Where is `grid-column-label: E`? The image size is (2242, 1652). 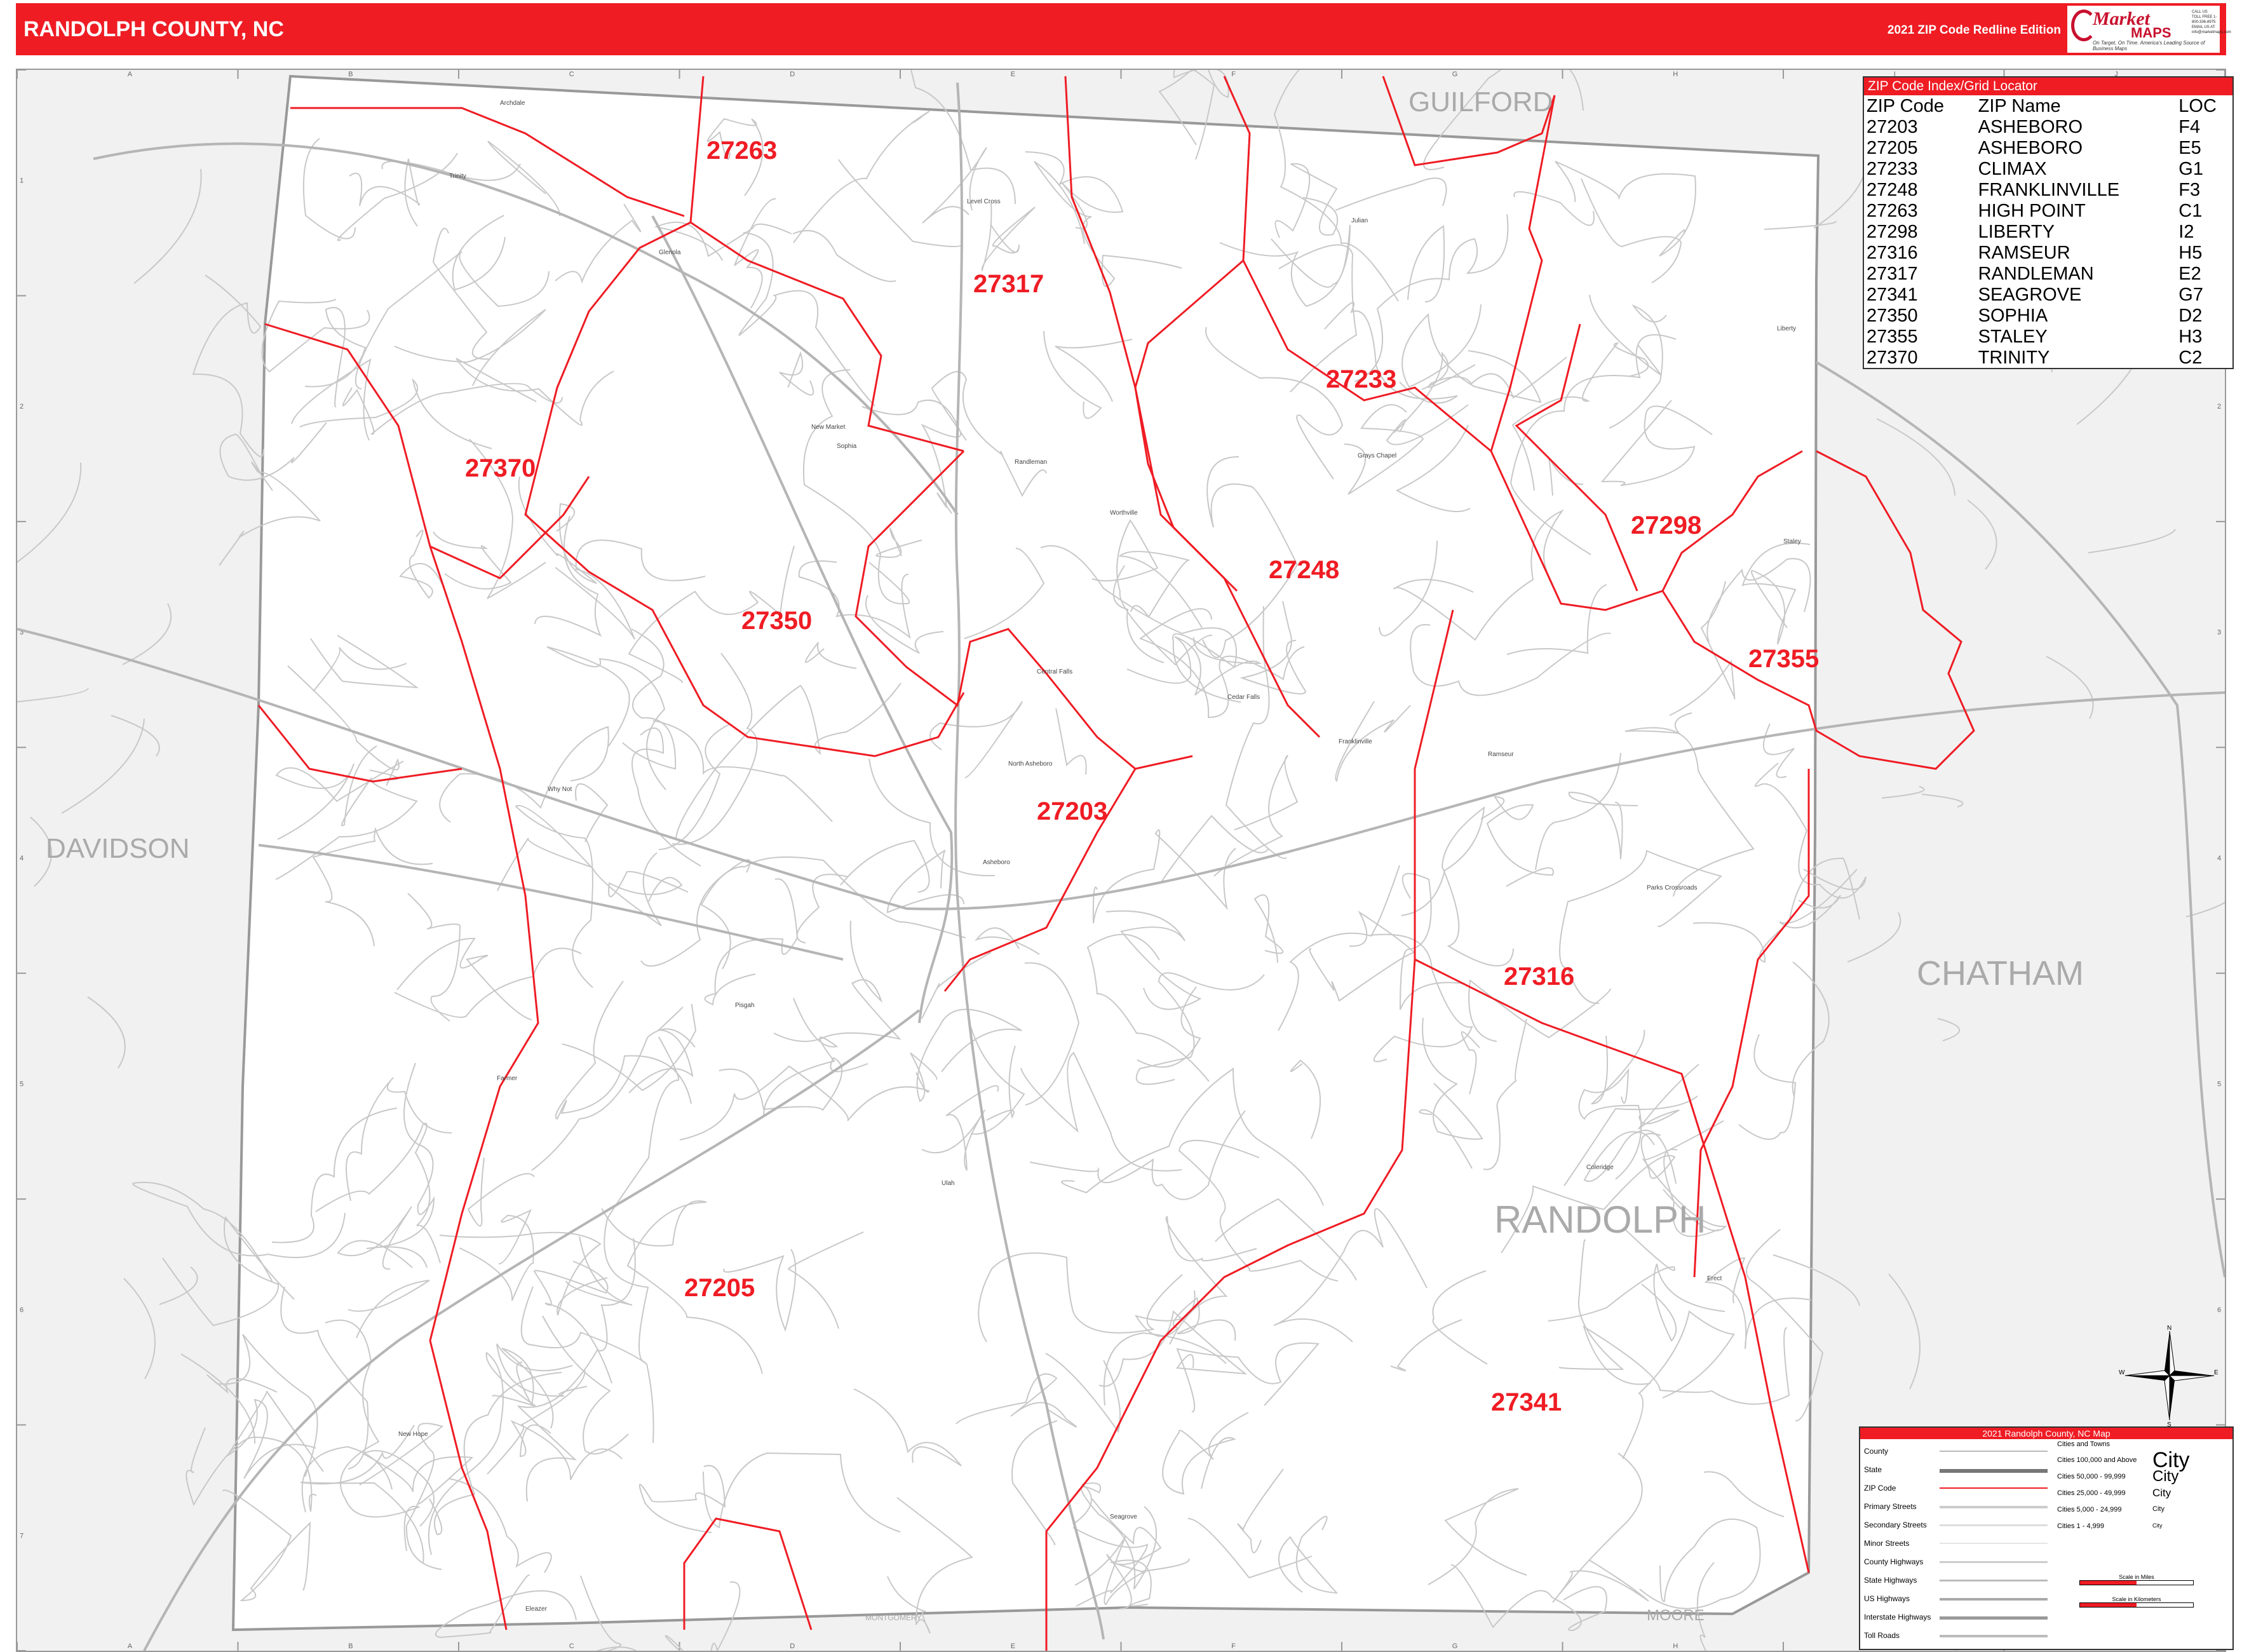 grid-column-label: E is located at coordinates (1013, 75).